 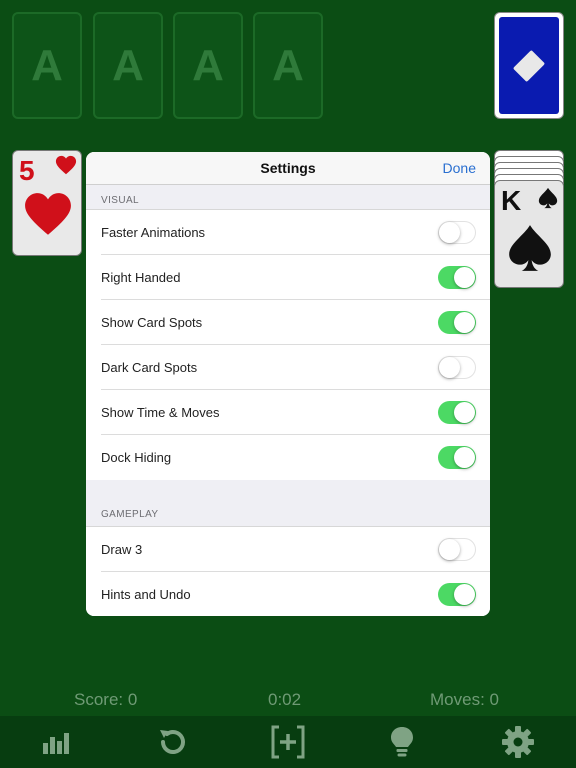 What do you see at coordinates (511, 200) in the screenshot?
I see `card-rank: K` at bounding box center [511, 200].